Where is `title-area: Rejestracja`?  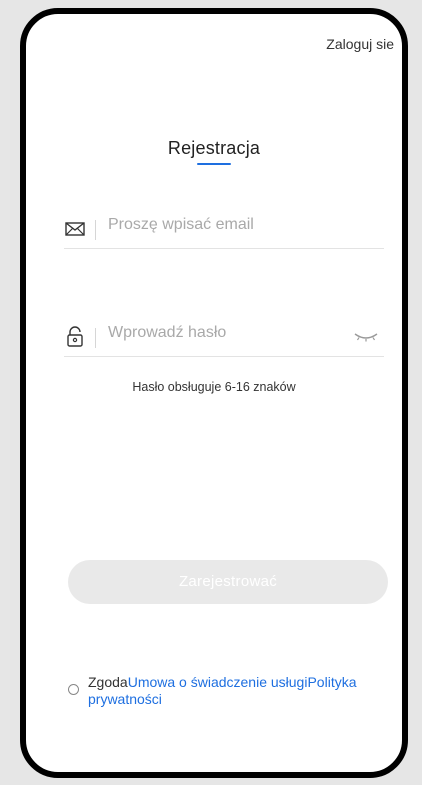 title-area: Rejestracja is located at coordinates (214, 151).